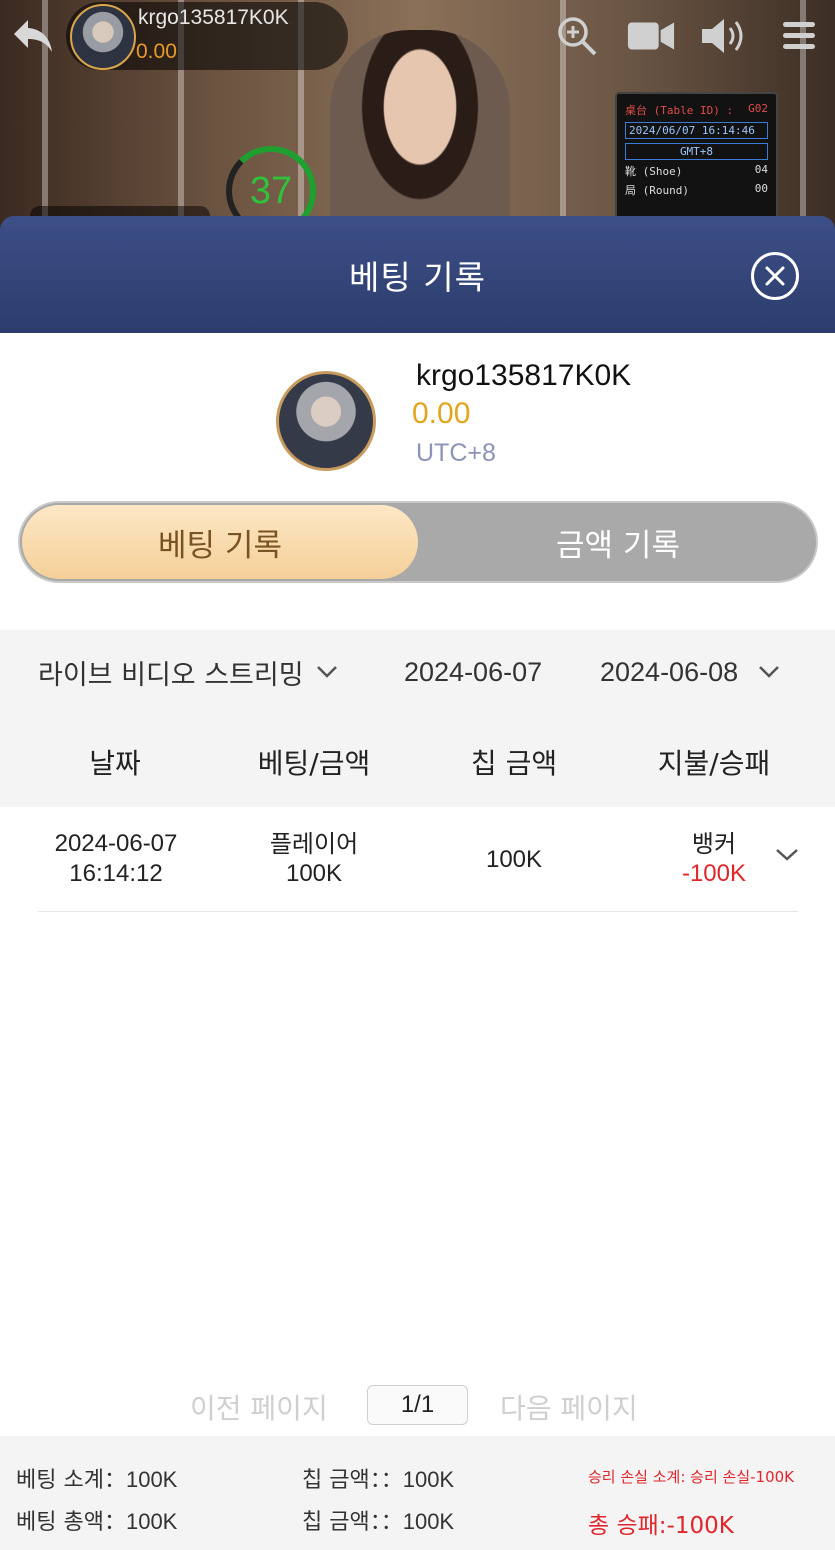  I want to click on row-chip-amount: 100K, so click(514, 859).